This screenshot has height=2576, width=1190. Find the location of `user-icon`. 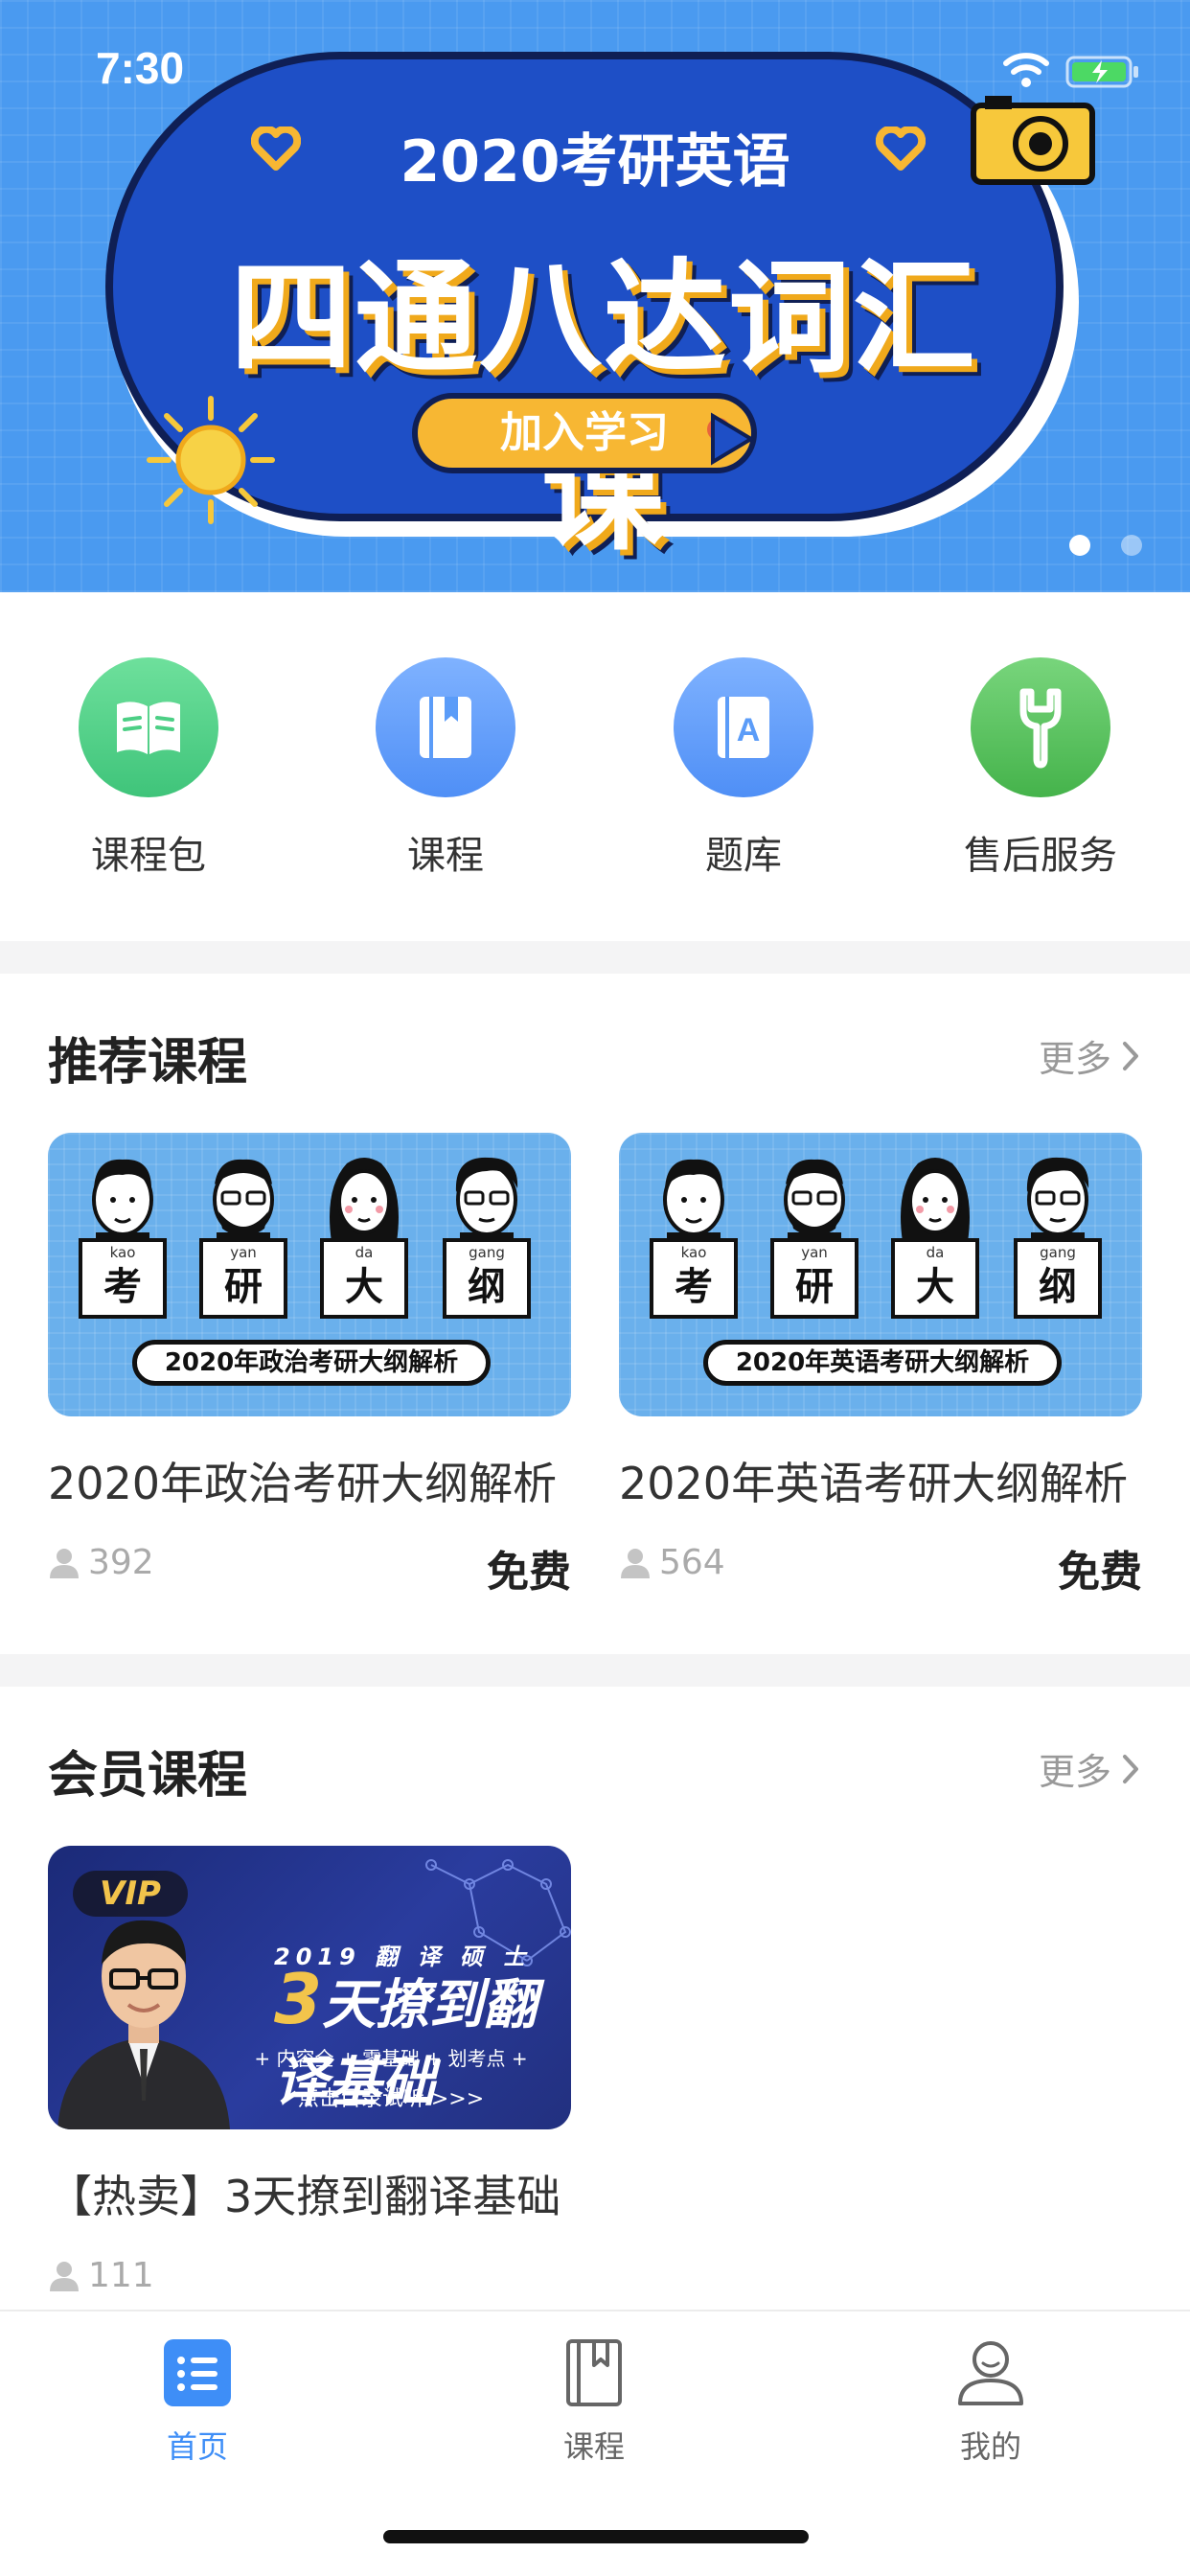

user-icon is located at coordinates (990, 2372).